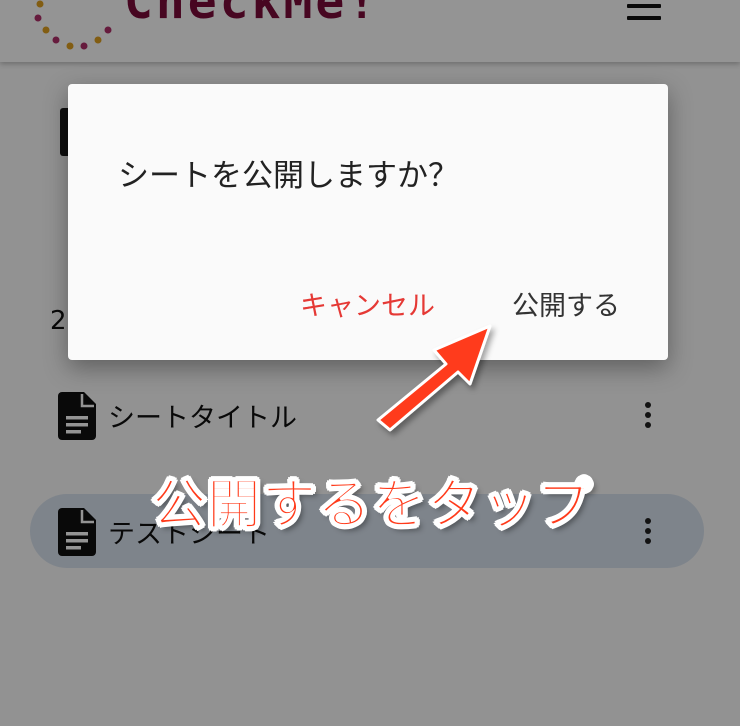 Image resolution: width=740 pixels, height=726 pixels. What do you see at coordinates (367, 303) in the screenshot?
I see `cancel-button: キャンセル` at bounding box center [367, 303].